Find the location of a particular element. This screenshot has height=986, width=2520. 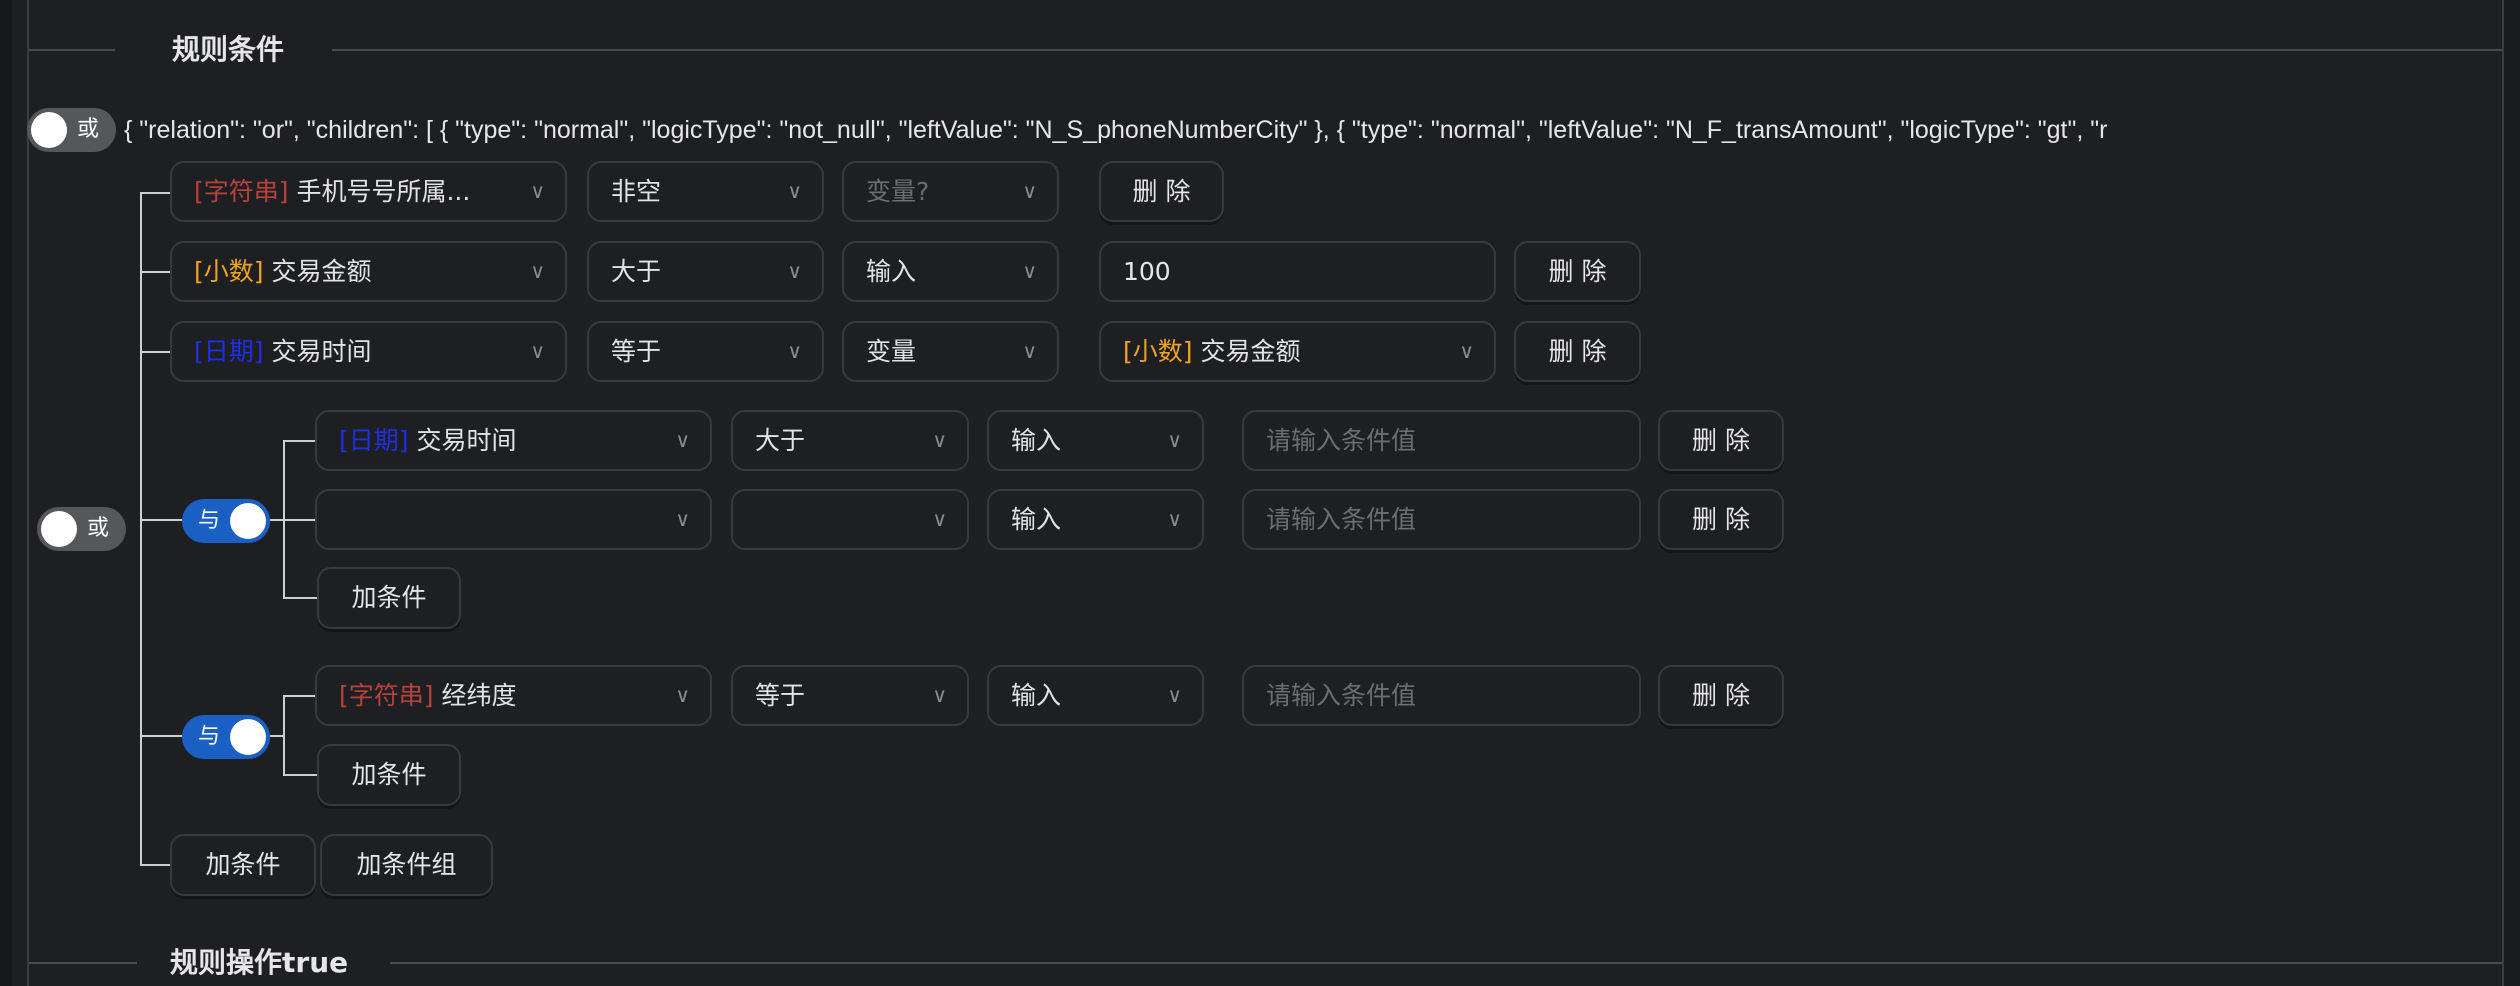

add-condition-group-button: 加条件组 is located at coordinates (406, 865).